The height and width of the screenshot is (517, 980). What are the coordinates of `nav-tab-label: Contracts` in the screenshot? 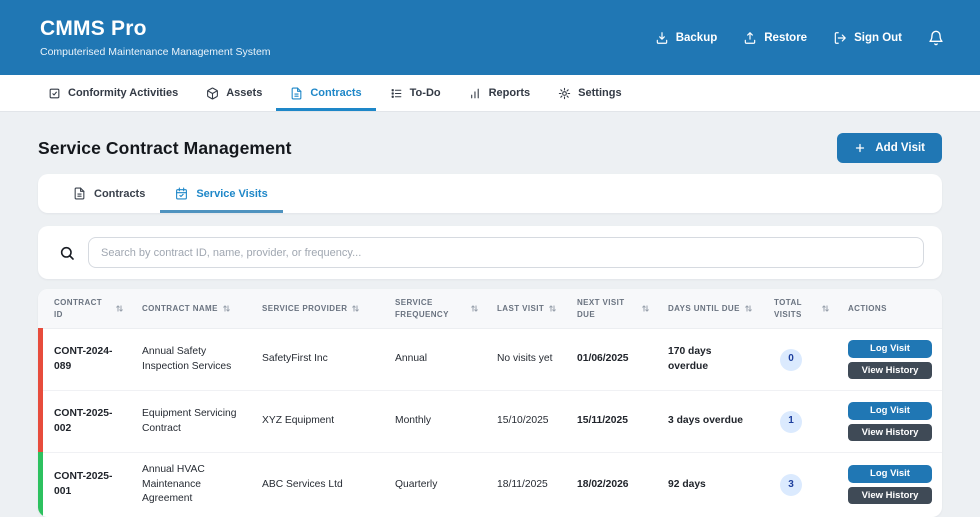 It's located at (336, 93).